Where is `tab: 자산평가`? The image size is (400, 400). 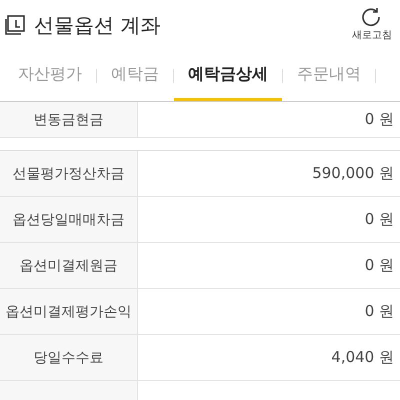
tab: 자산평가 is located at coordinates (50, 75).